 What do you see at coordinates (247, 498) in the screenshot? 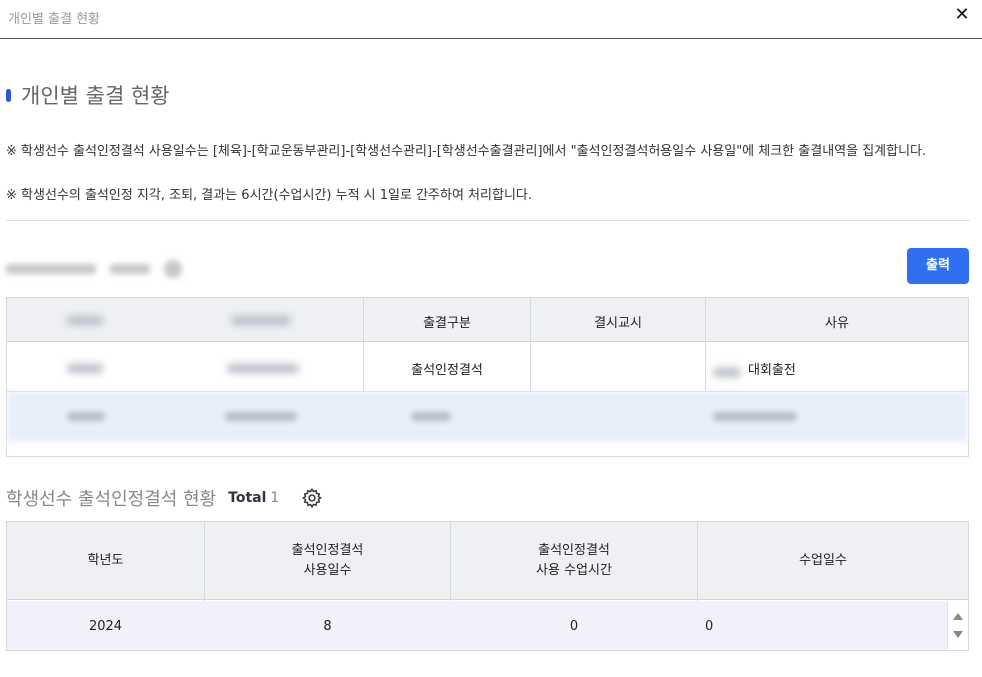
I see `total-label: Total` at bounding box center [247, 498].